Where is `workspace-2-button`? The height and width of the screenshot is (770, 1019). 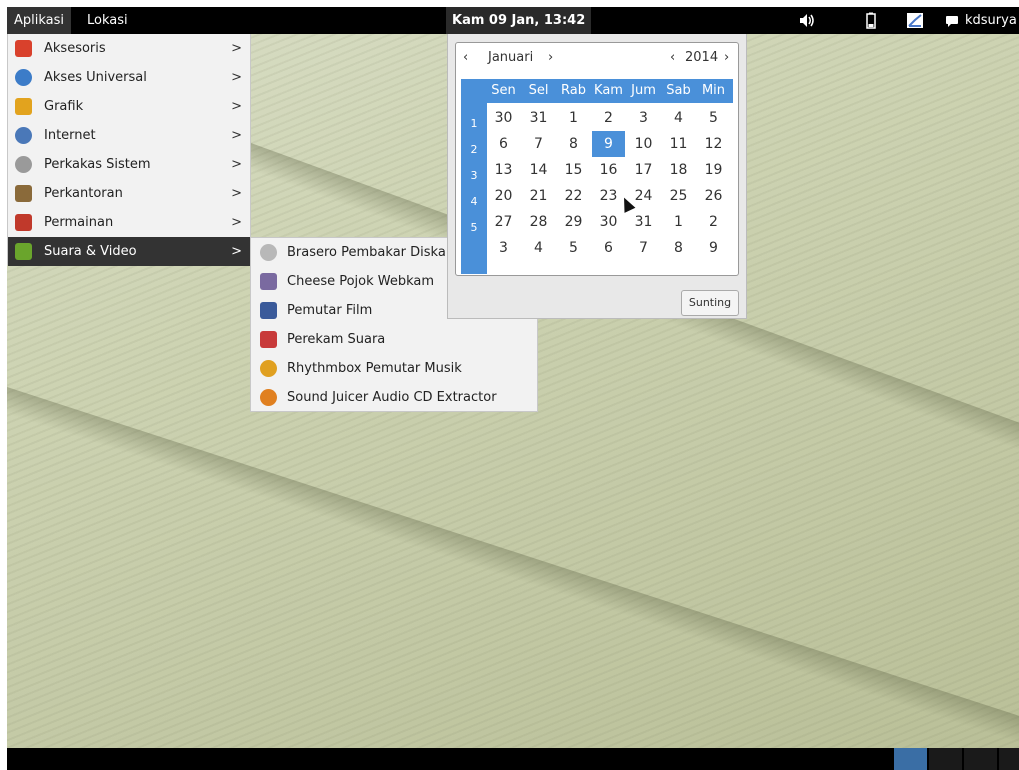
workspace-2-button is located at coordinates (945, 759).